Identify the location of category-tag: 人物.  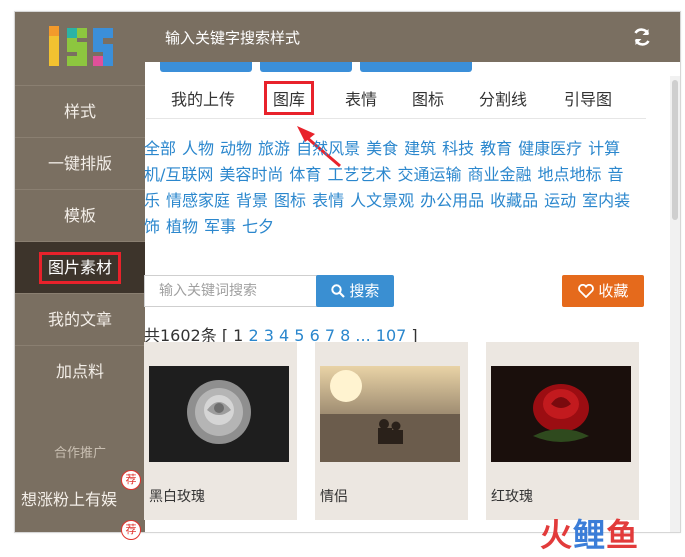
(198, 148).